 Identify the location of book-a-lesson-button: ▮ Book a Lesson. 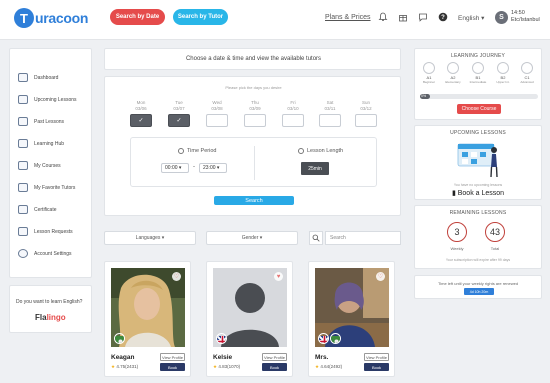
(478, 193).